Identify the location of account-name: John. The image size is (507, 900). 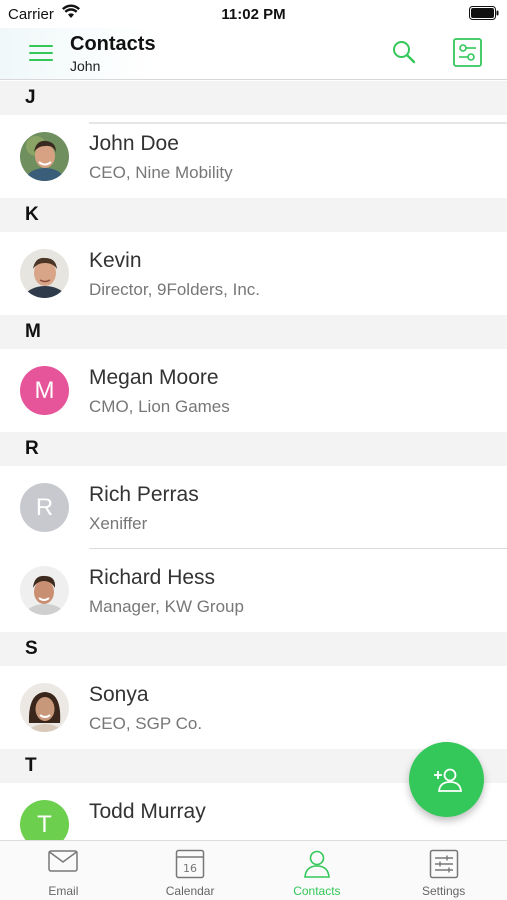
(85, 66).